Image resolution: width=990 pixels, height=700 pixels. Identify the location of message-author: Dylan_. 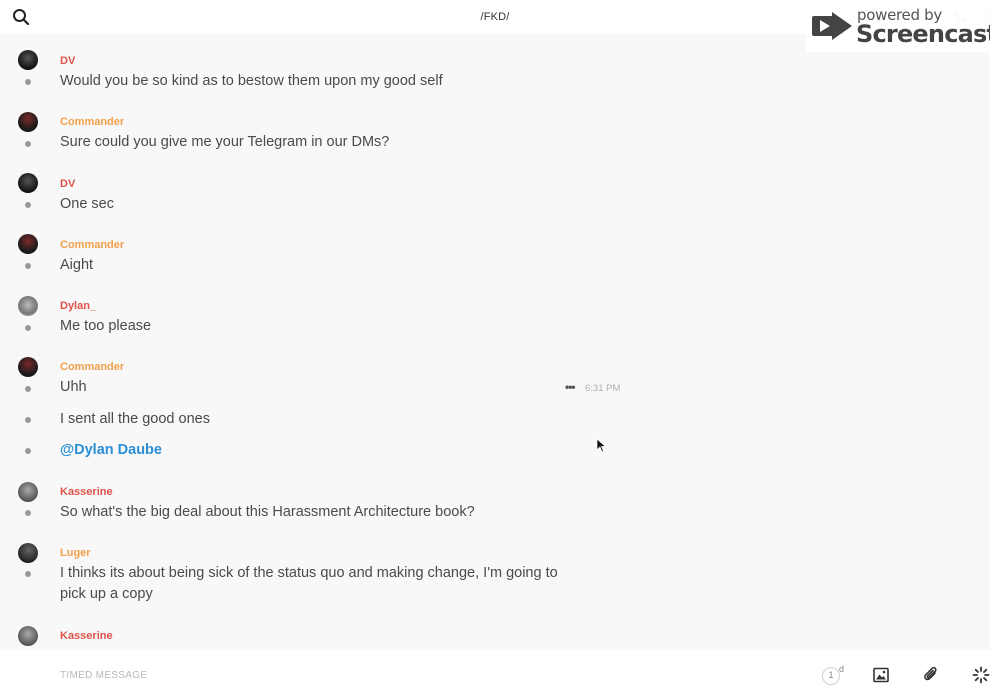
(78, 306).